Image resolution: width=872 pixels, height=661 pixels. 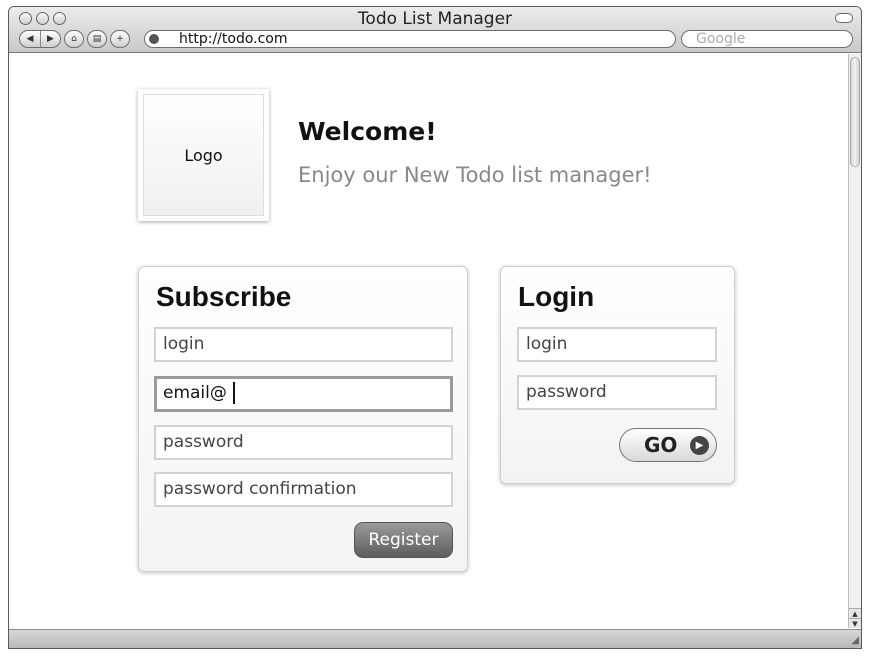 What do you see at coordinates (303, 442) in the screenshot?
I see `subscribe-password-input: password` at bounding box center [303, 442].